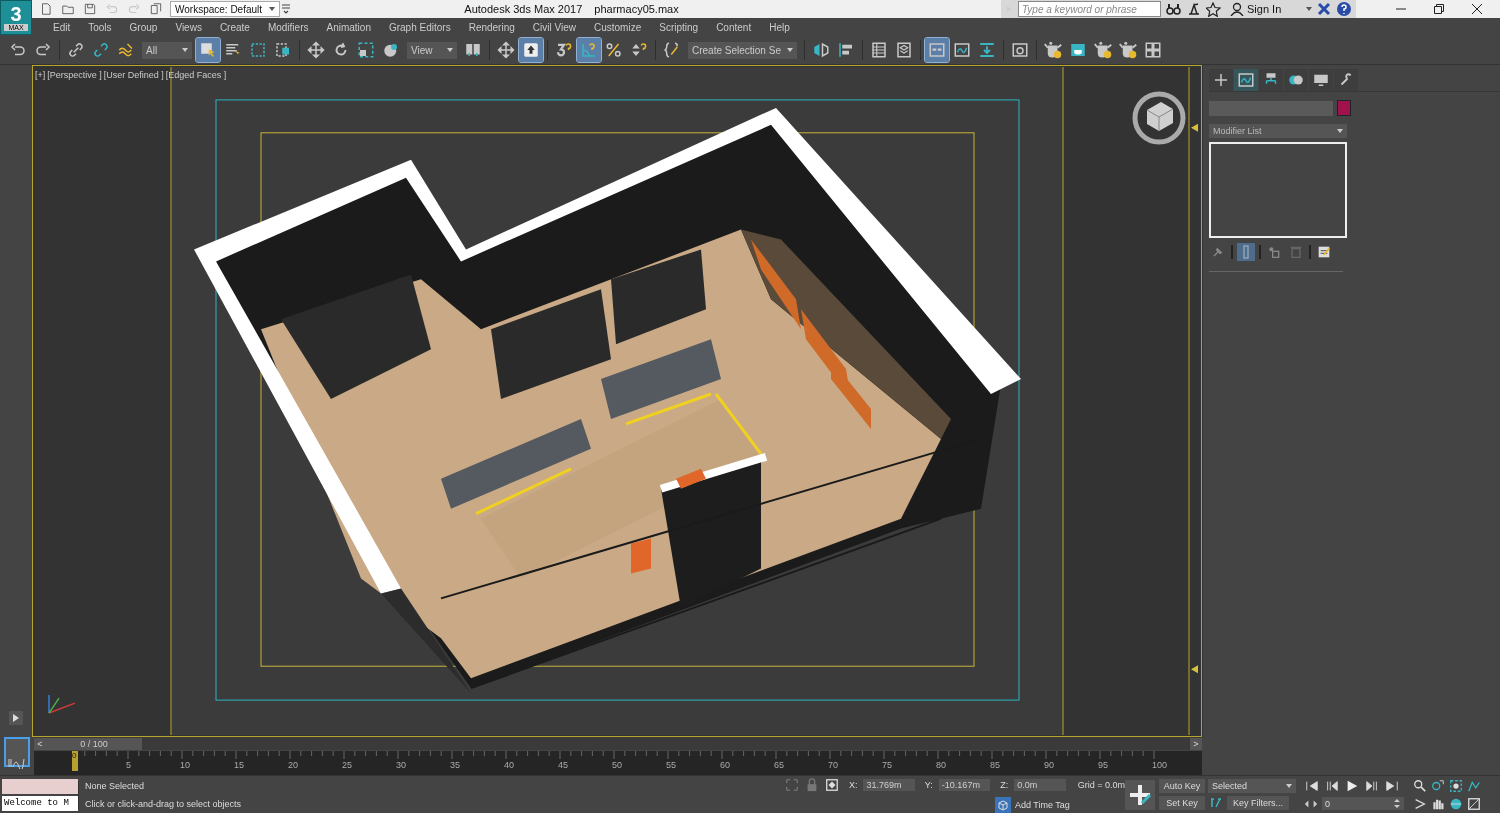 The image size is (1500, 813). I want to click on frame-number: 30, so click(401, 765).